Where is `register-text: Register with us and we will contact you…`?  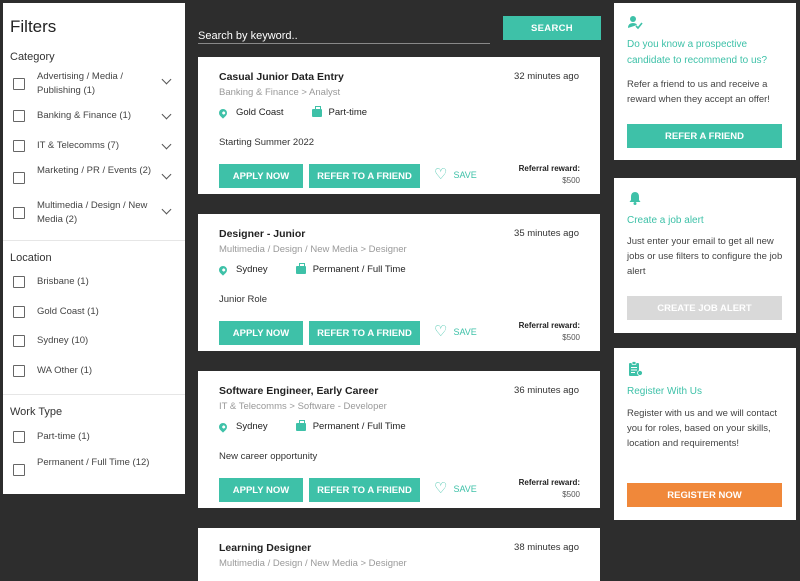 register-text: Register with us and we will contact you… is located at coordinates (702, 428).